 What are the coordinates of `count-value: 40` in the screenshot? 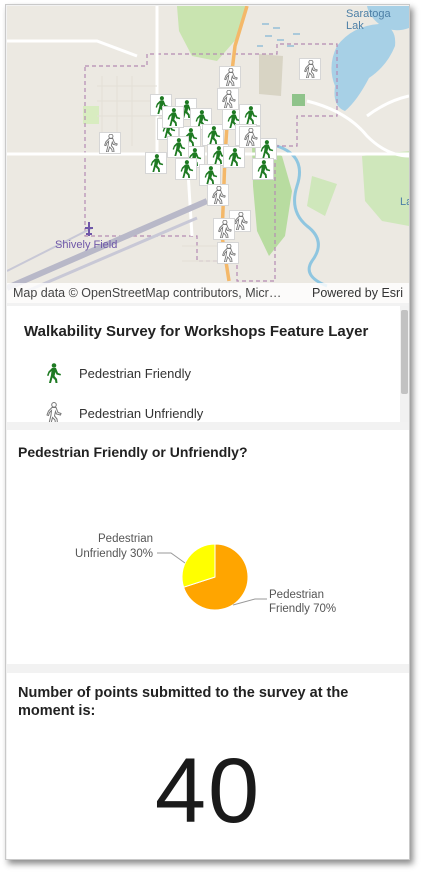 It's located at (208, 791).